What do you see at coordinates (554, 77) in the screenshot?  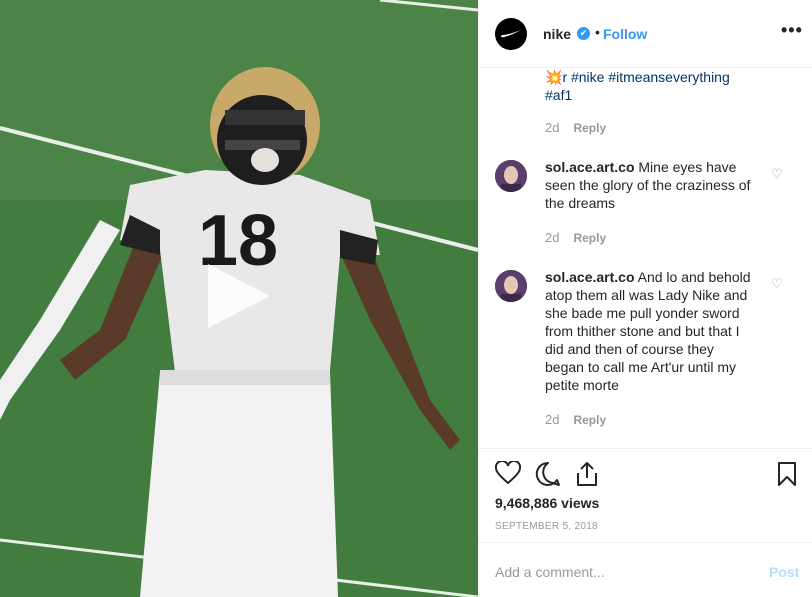 I see `emoji: 💥` at bounding box center [554, 77].